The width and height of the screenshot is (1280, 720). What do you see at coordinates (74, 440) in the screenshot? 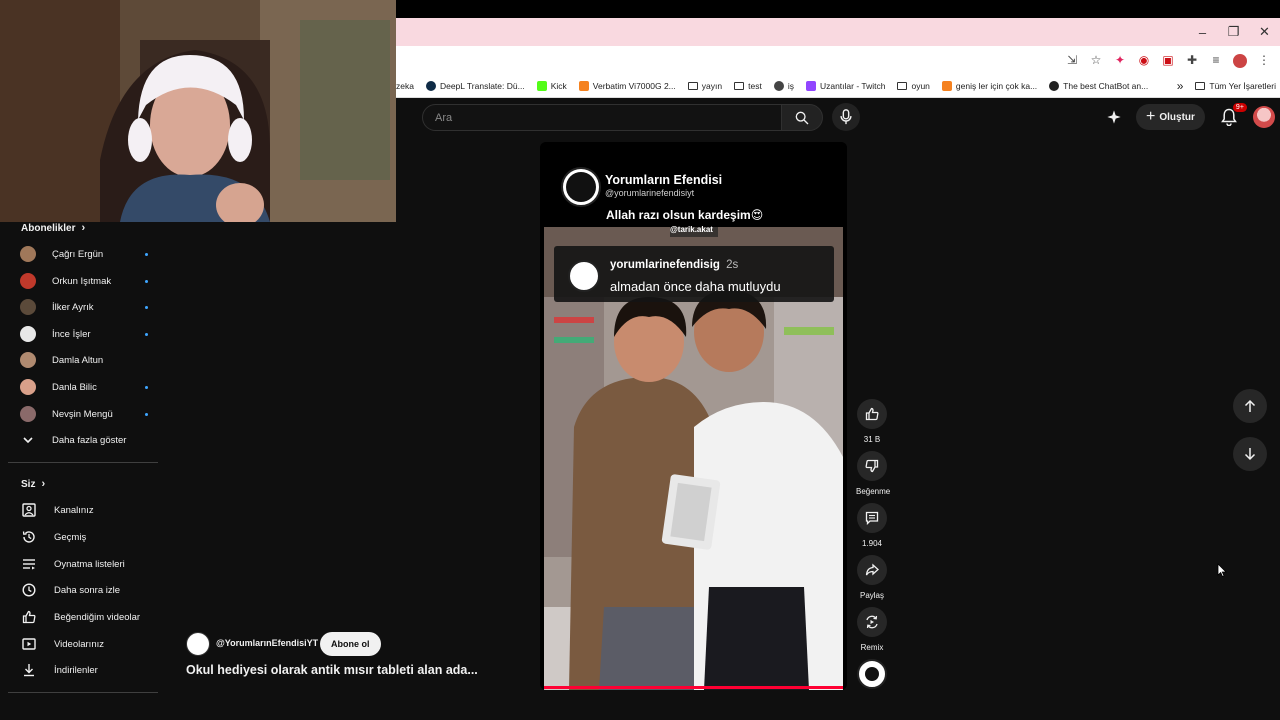
I see `show-more-button: Daha fazla göster` at bounding box center [74, 440].